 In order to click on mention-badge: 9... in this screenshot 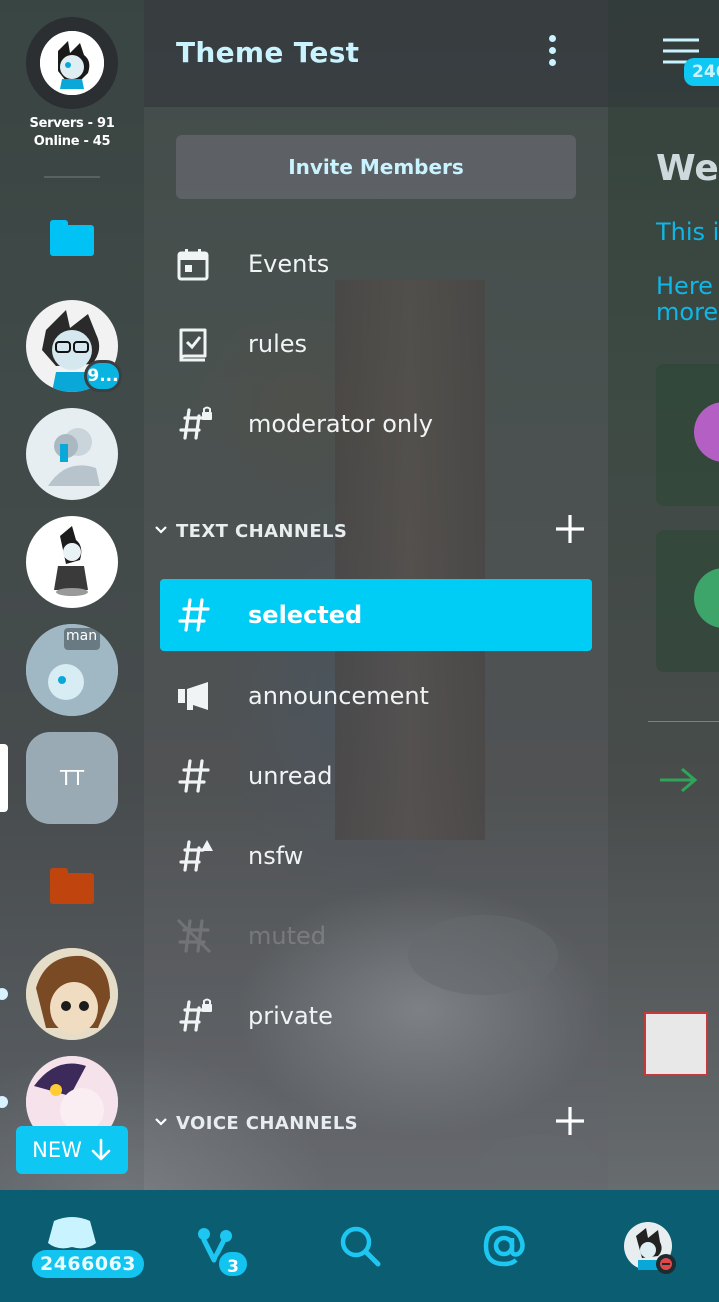, I will do `click(103, 376)`.